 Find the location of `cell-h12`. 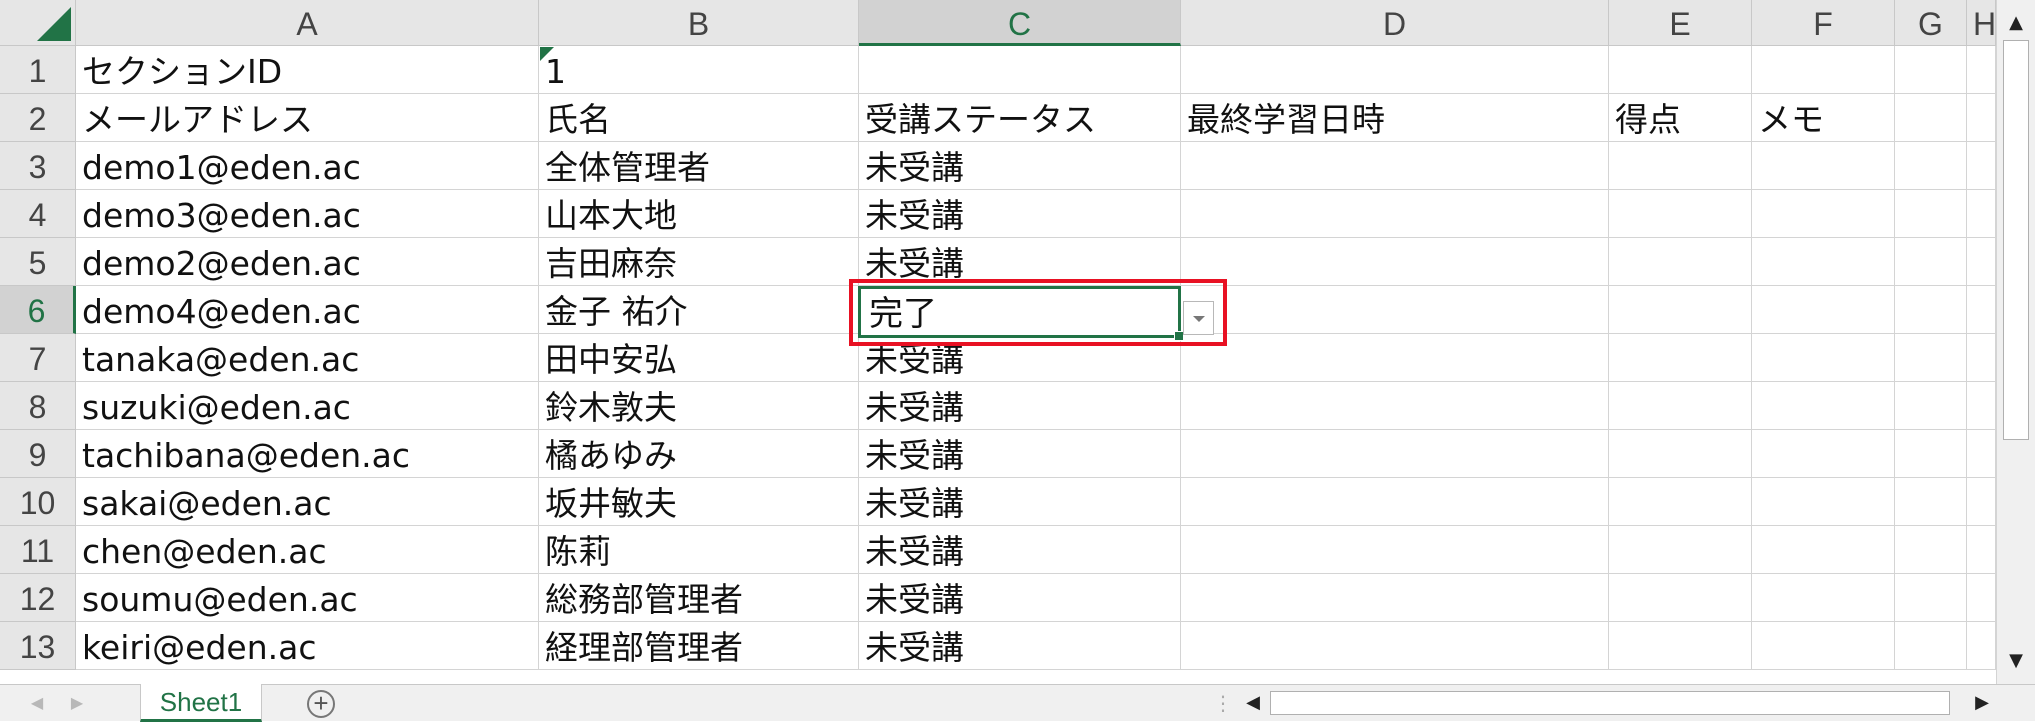

cell-h12 is located at coordinates (1981, 598).